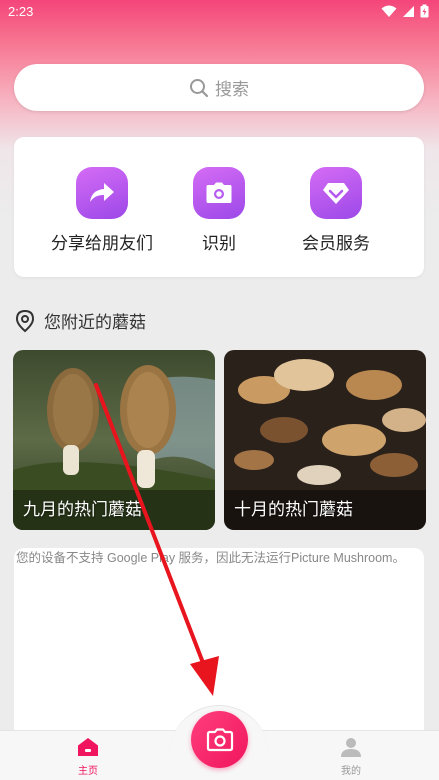 This screenshot has height=780, width=439. I want to click on wifi-icon, so click(389, 11).